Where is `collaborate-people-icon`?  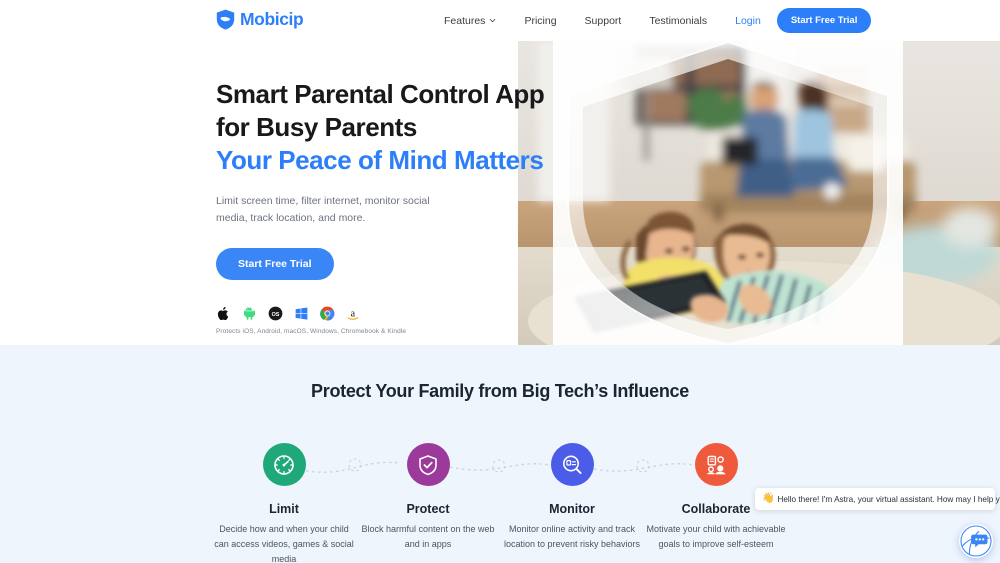
collaborate-people-icon is located at coordinates (716, 464).